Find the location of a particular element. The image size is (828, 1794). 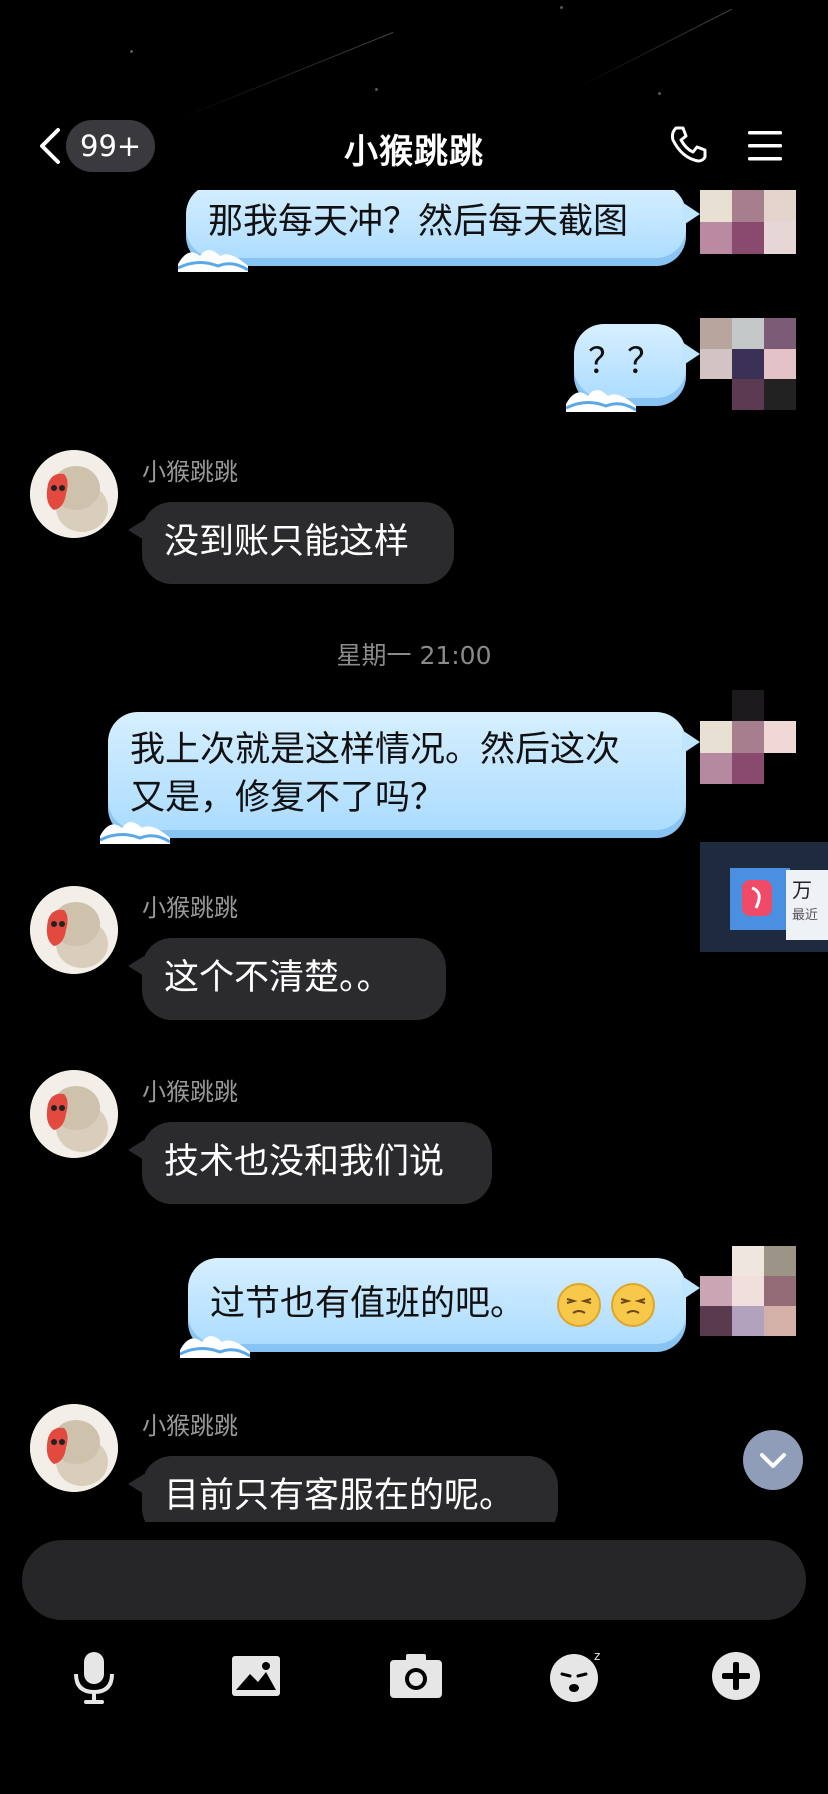

chat-header: 99+ 小猴跳跳 is located at coordinates (414, 145).